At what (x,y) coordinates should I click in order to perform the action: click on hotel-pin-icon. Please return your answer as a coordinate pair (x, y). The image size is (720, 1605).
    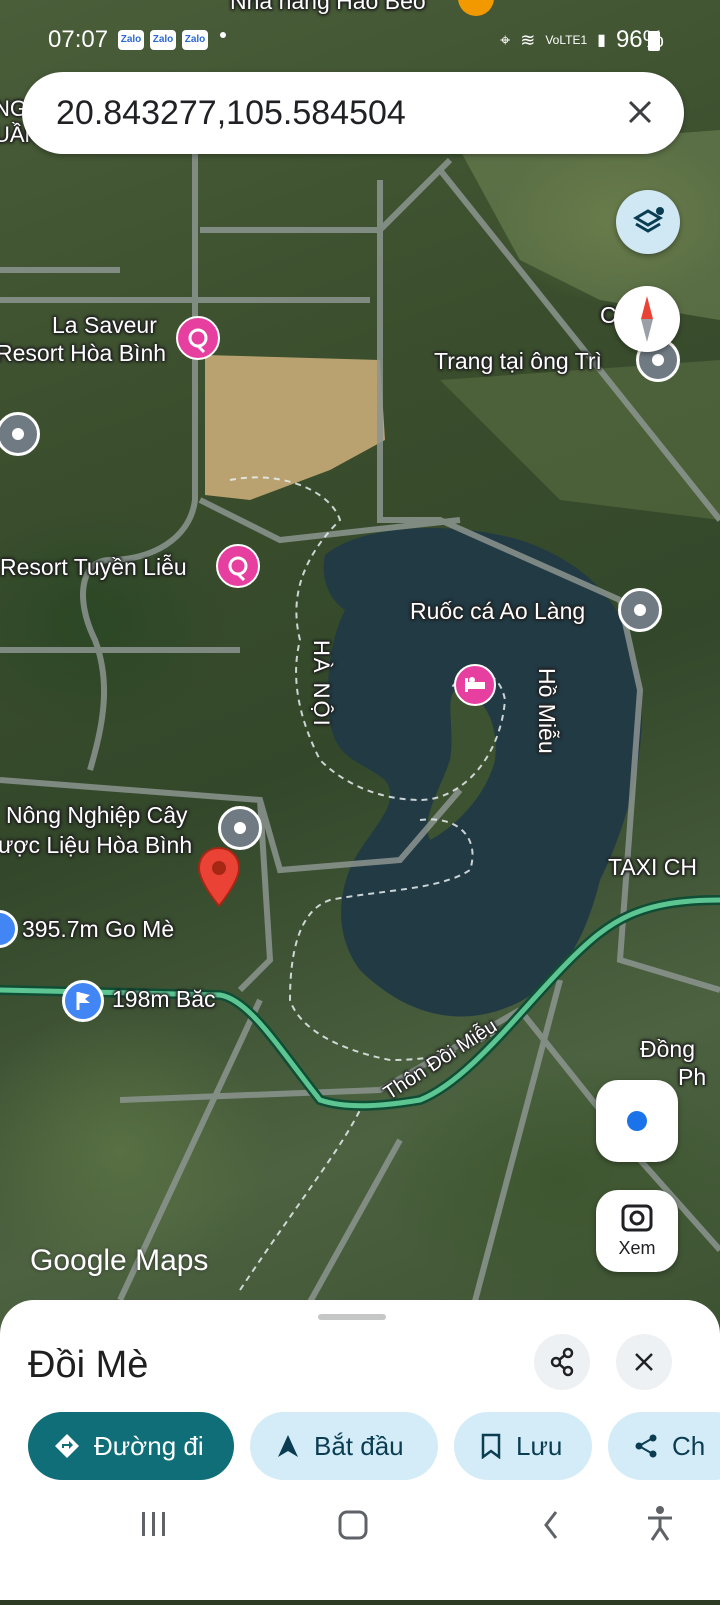
    Looking at the image, I should click on (475, 685).